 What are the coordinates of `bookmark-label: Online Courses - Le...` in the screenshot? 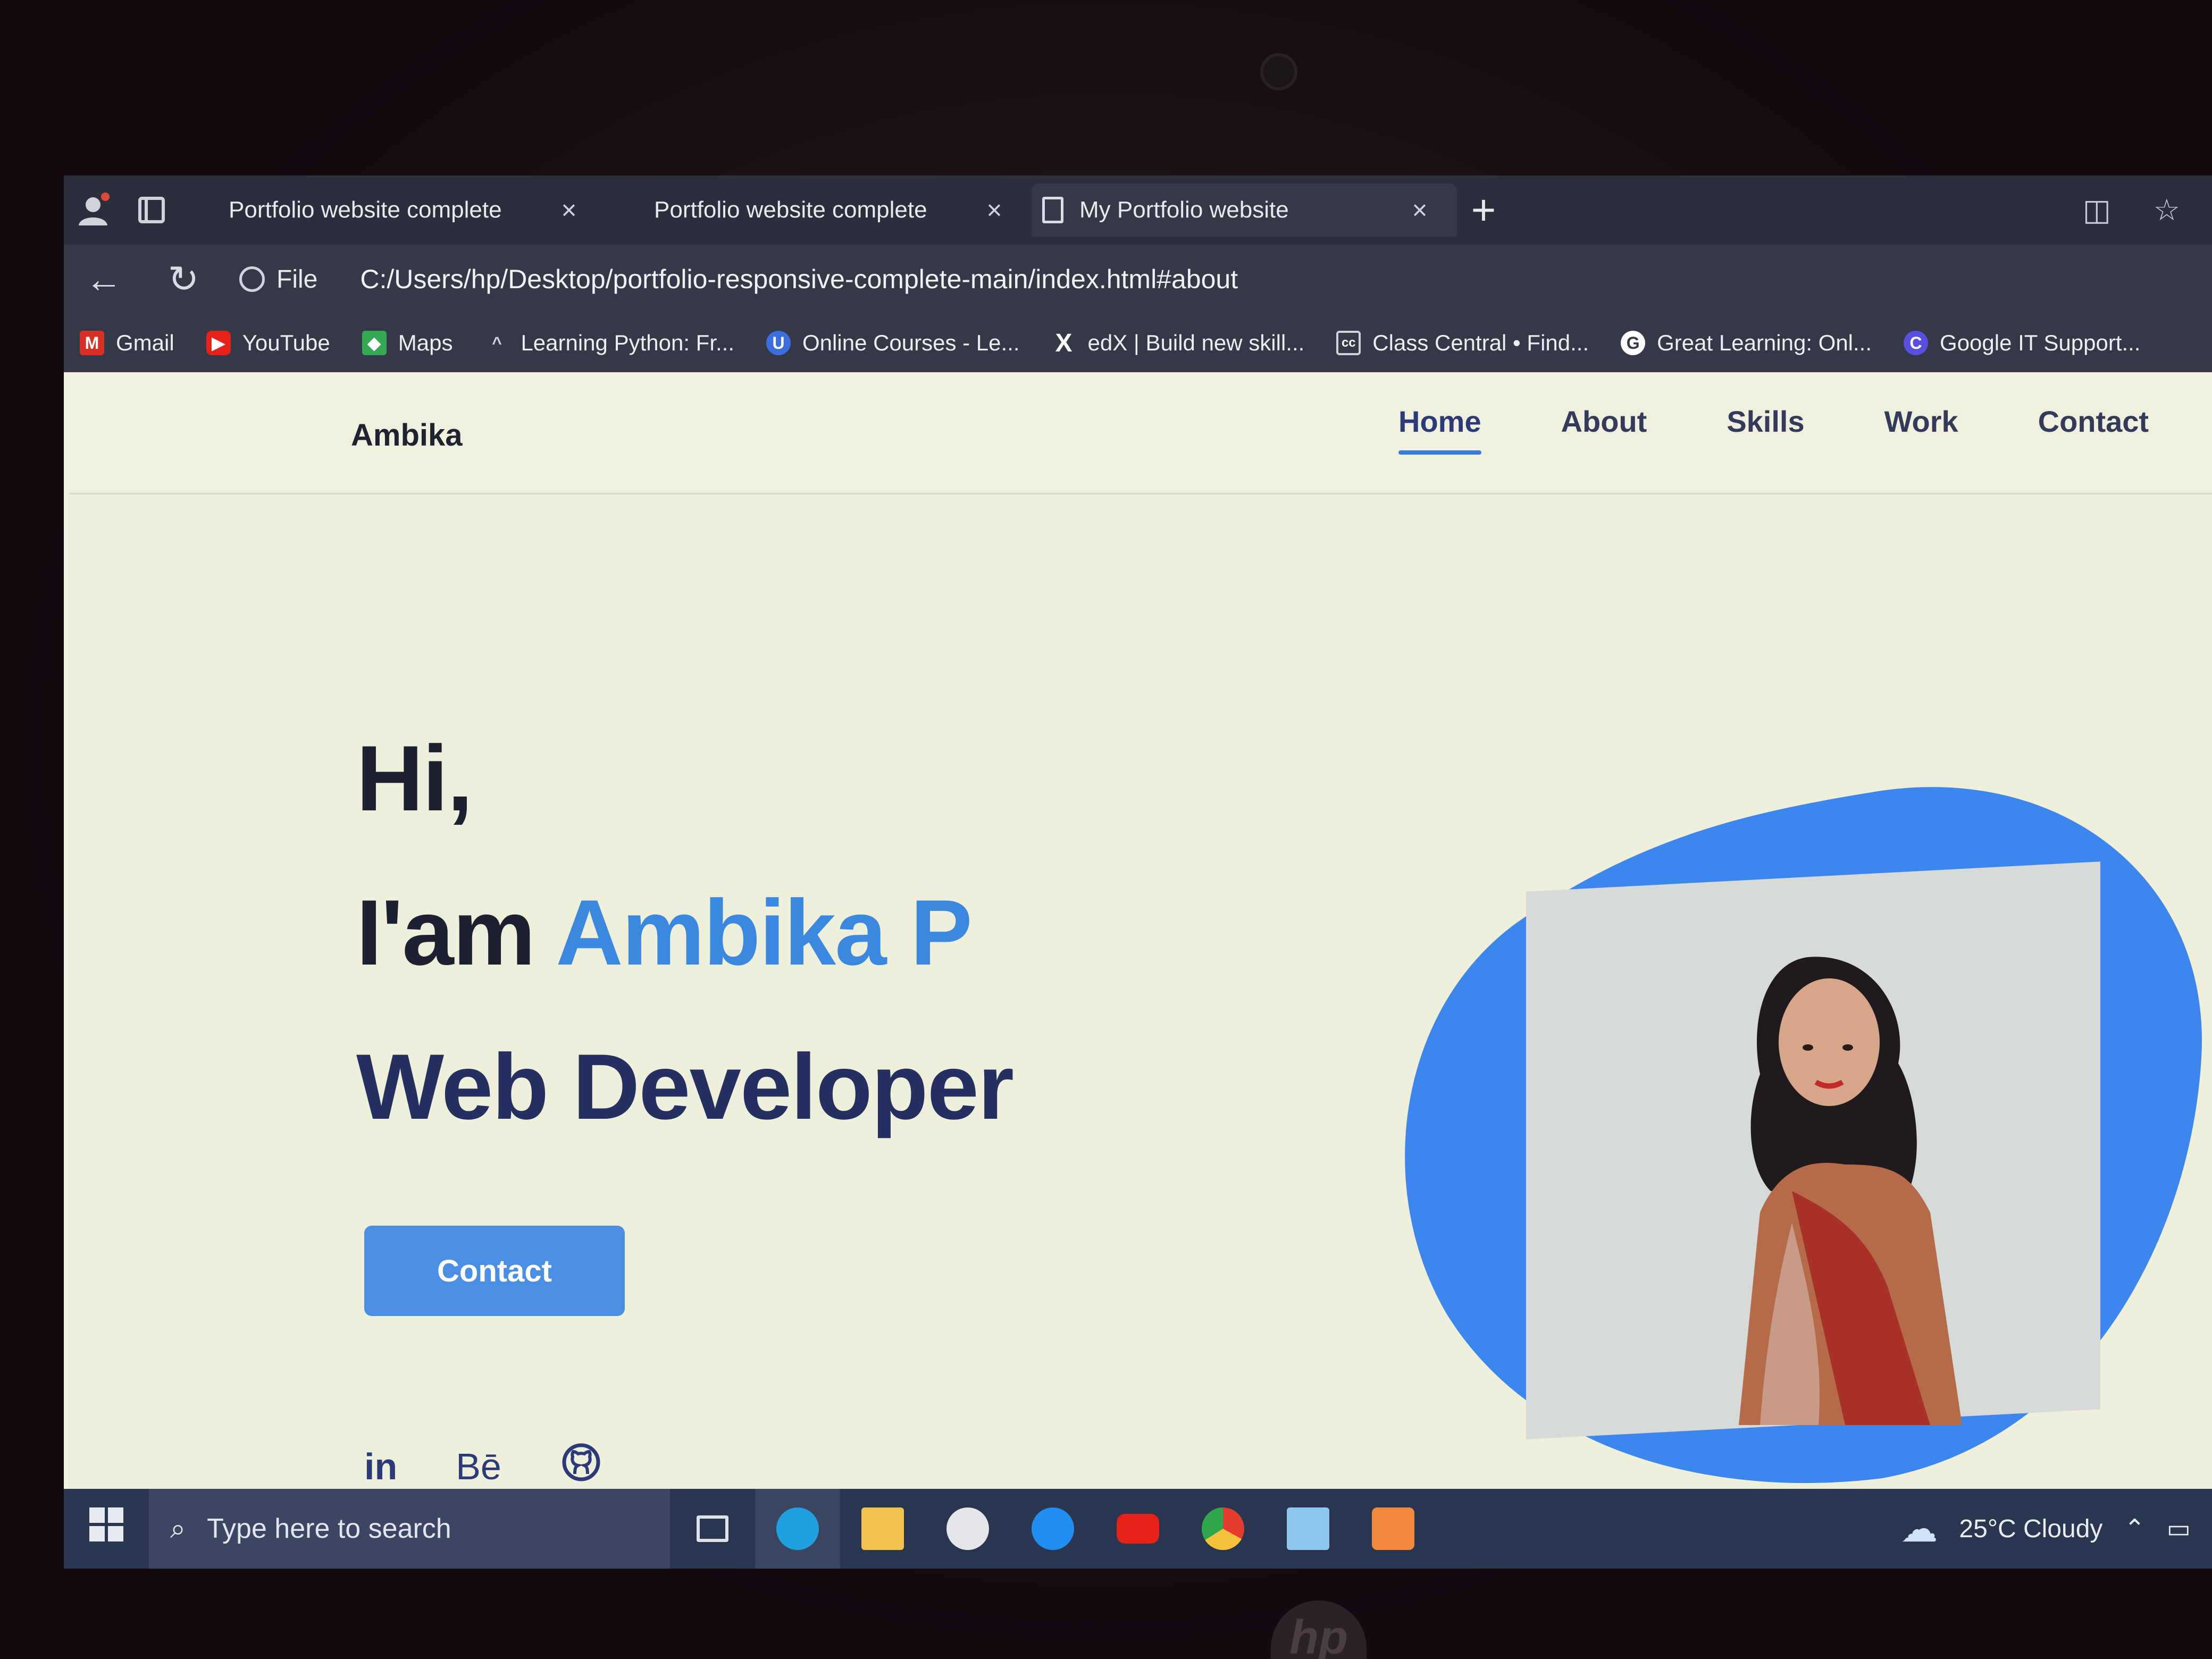 It's located at (911, 342).